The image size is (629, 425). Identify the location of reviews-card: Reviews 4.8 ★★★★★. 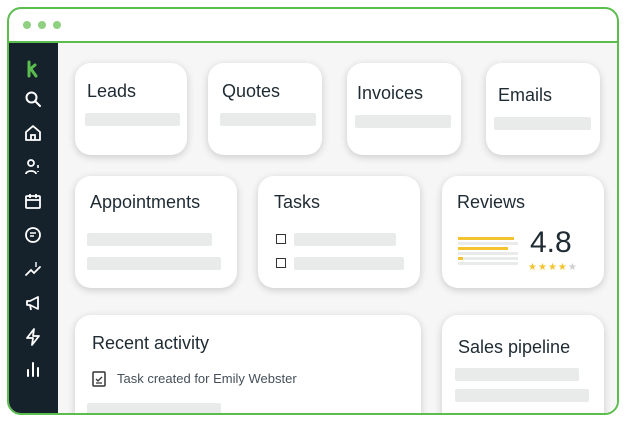
(523, 232).